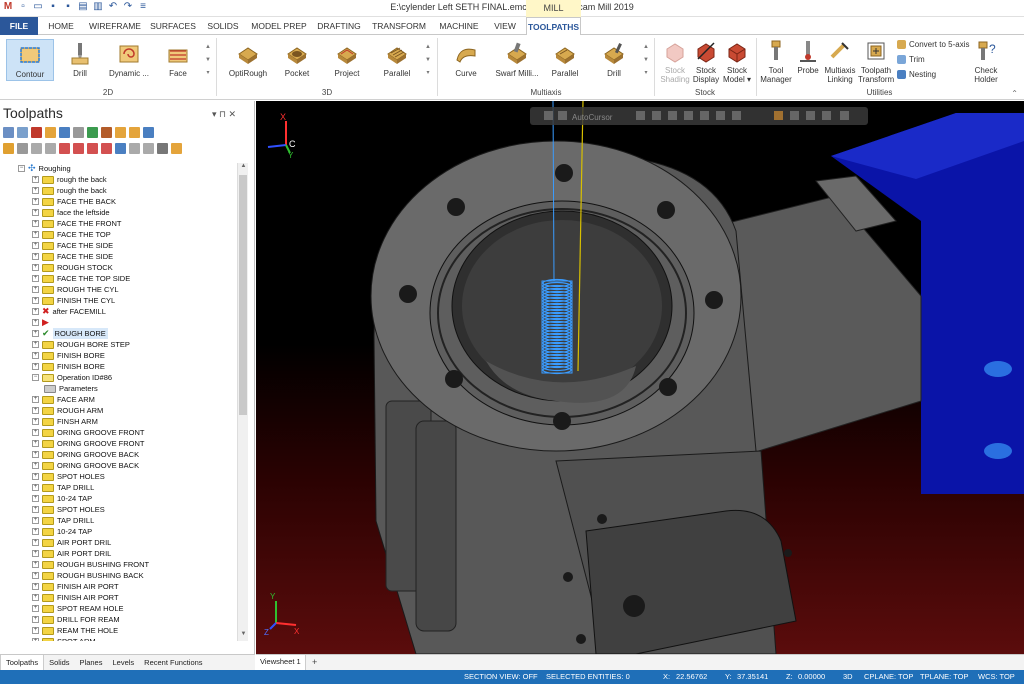  What do you see at coordinates (68, 366) in the screenshot?
I see `tree-operation-item: + FINISH BORE` at bounding box center [68, 366].